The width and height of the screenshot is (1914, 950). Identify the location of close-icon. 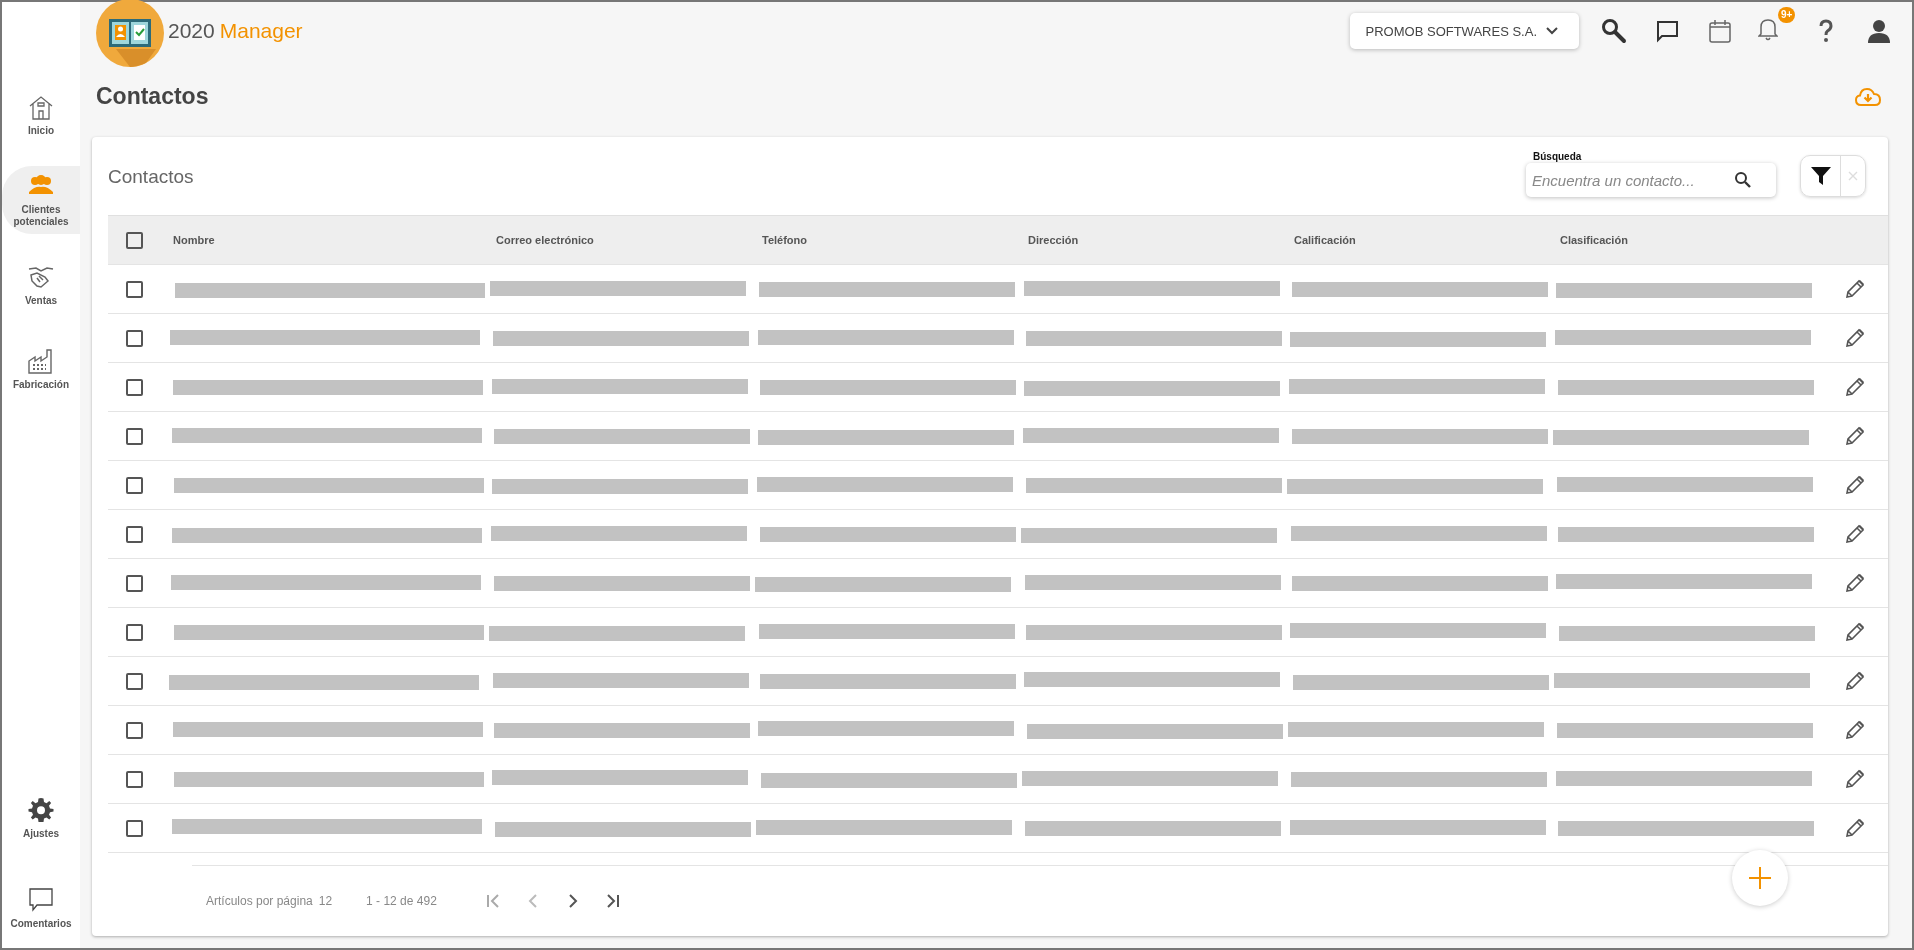
(1853, 176).